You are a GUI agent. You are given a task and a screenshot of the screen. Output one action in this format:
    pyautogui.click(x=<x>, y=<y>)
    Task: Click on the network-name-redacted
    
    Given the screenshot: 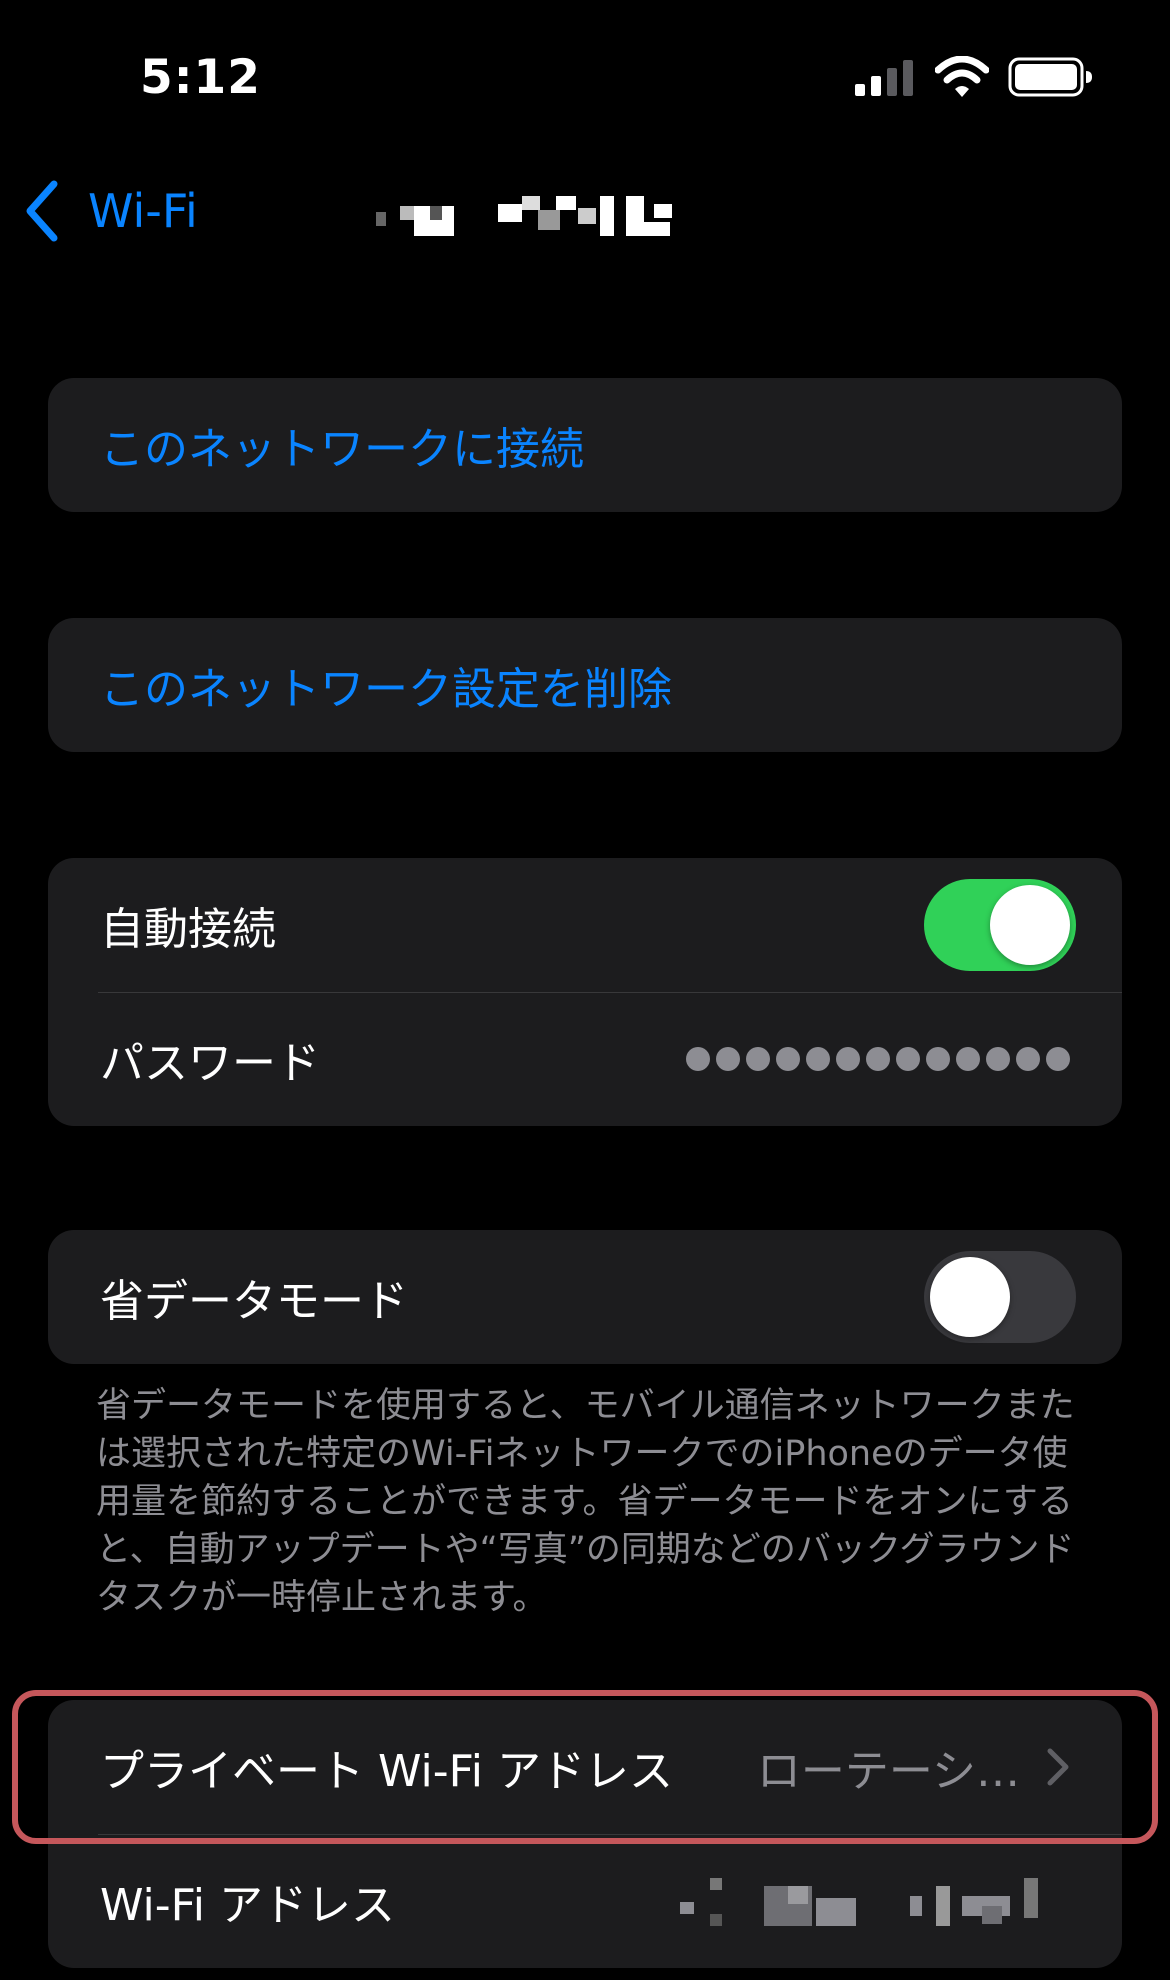 What is the action you would take?
    pyautogui.click(x=524, y=216)
    